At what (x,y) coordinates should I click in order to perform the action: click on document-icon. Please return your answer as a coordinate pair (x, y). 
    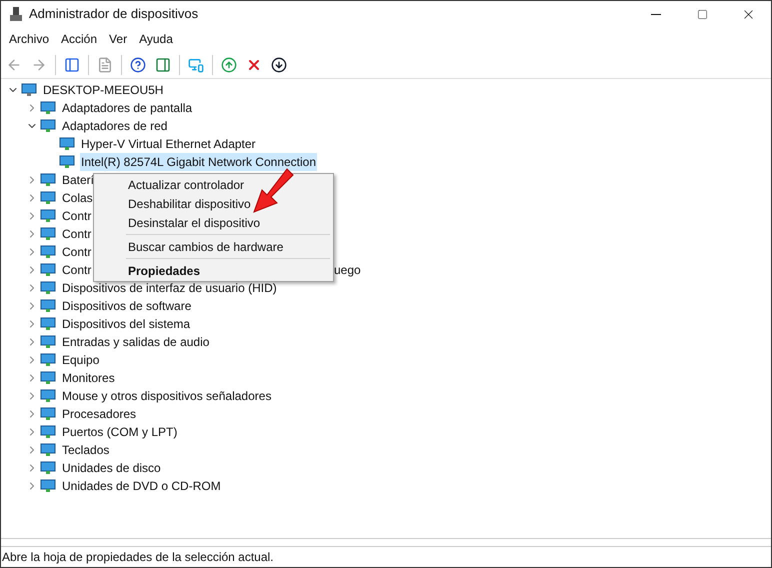
    Looking at the image, I should click on (105, 64).